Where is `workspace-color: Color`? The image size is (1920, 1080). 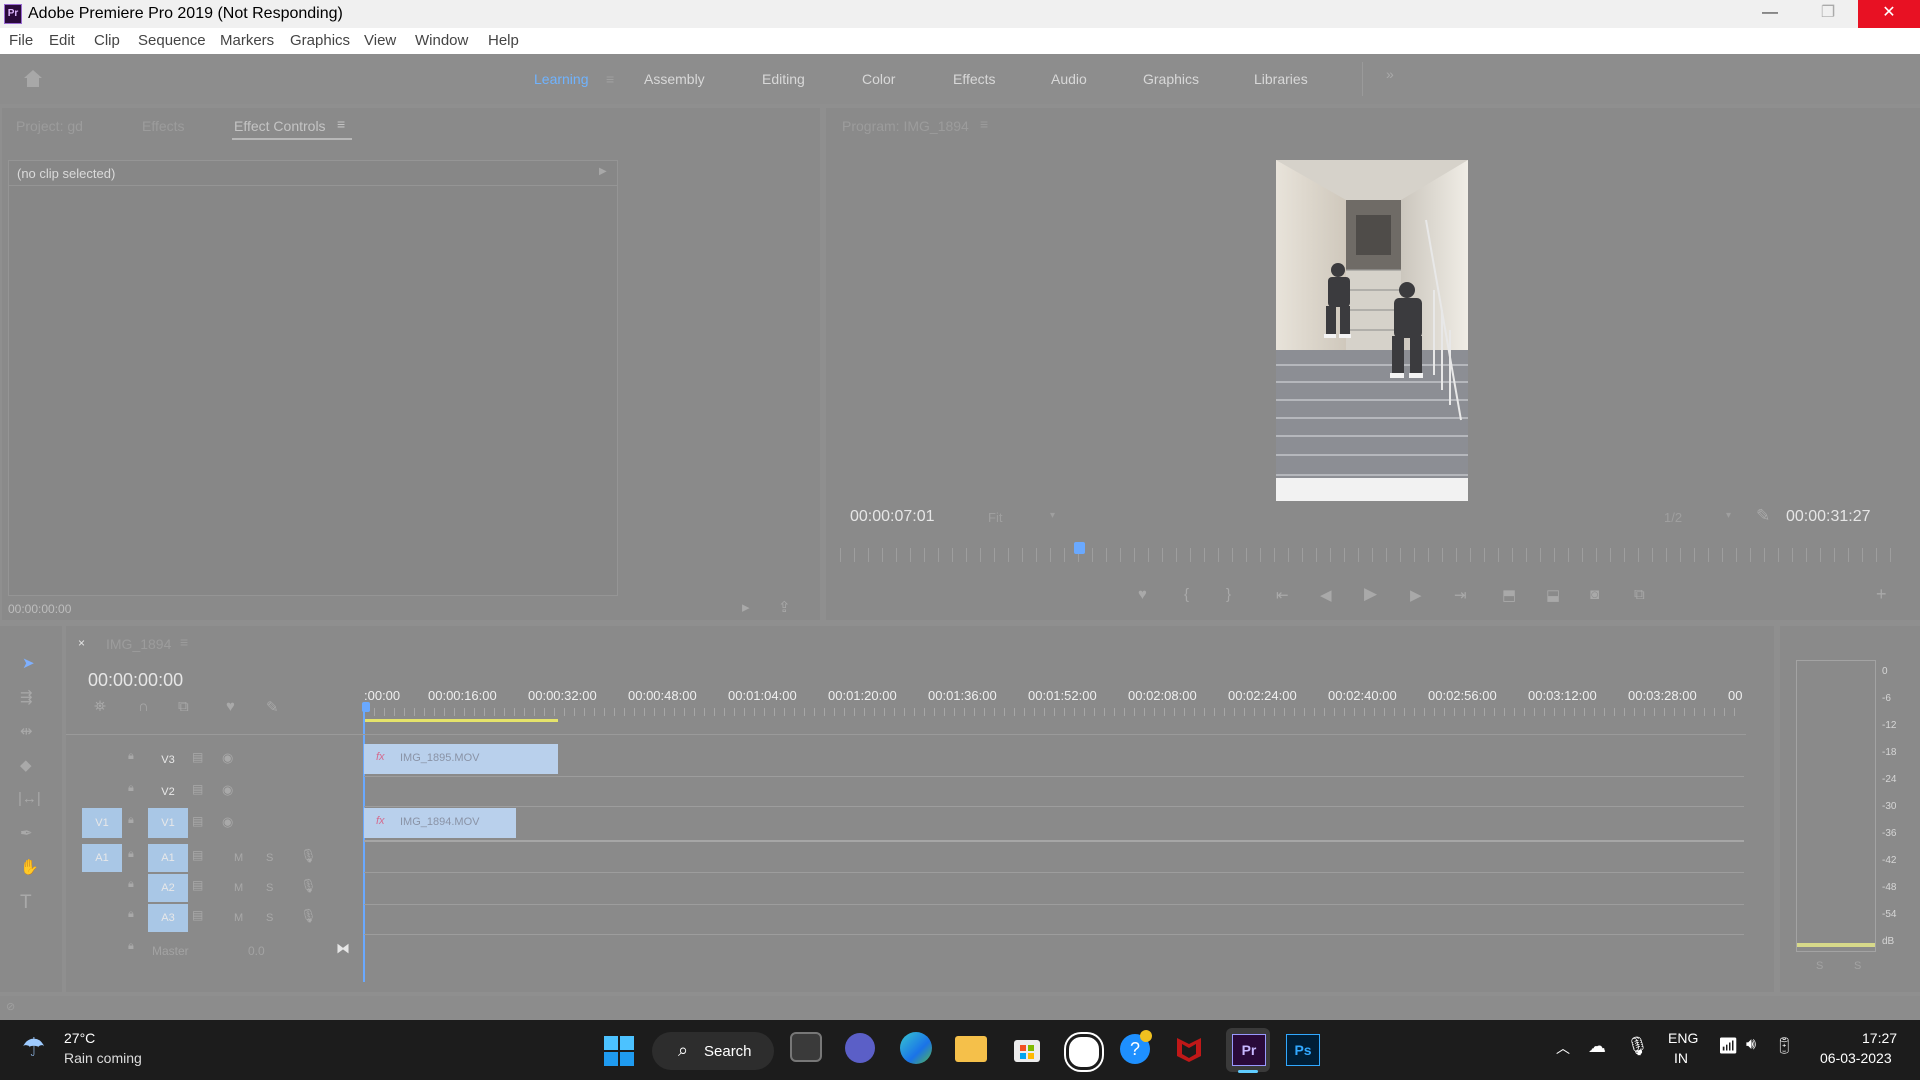
workspace-color: Color is located at coordinates (878, 79).